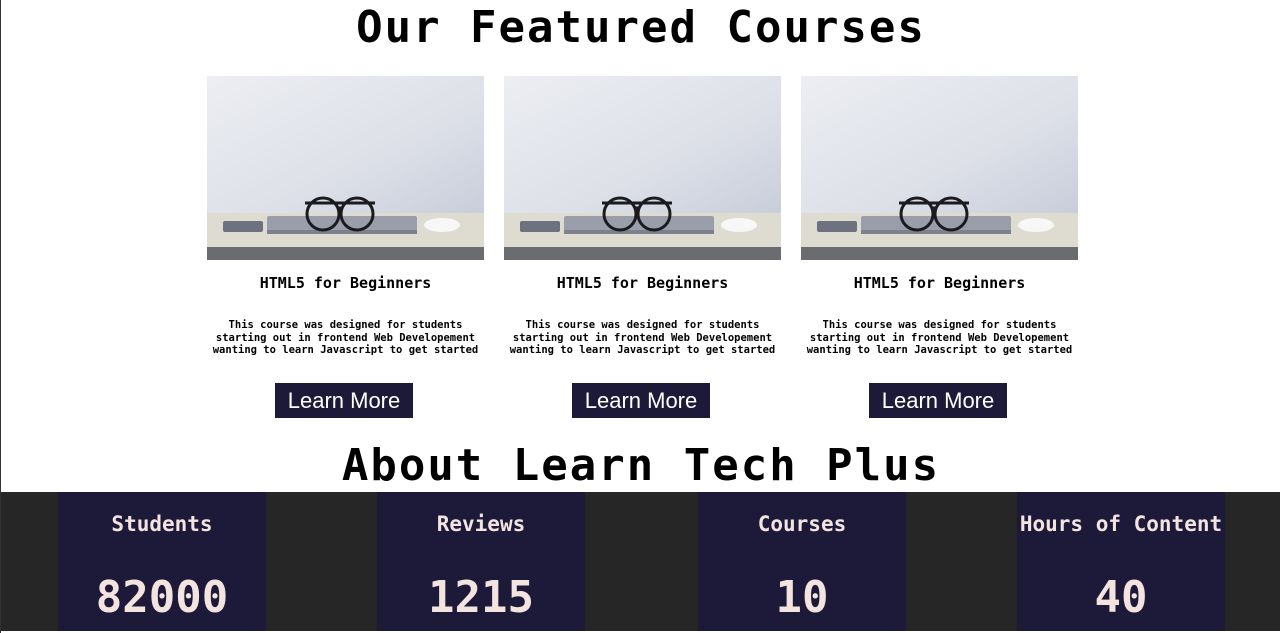 This screenshot has width=1280, height=633. I want to click on about-heading: About Learn Tech Plus, so click(641, 465).